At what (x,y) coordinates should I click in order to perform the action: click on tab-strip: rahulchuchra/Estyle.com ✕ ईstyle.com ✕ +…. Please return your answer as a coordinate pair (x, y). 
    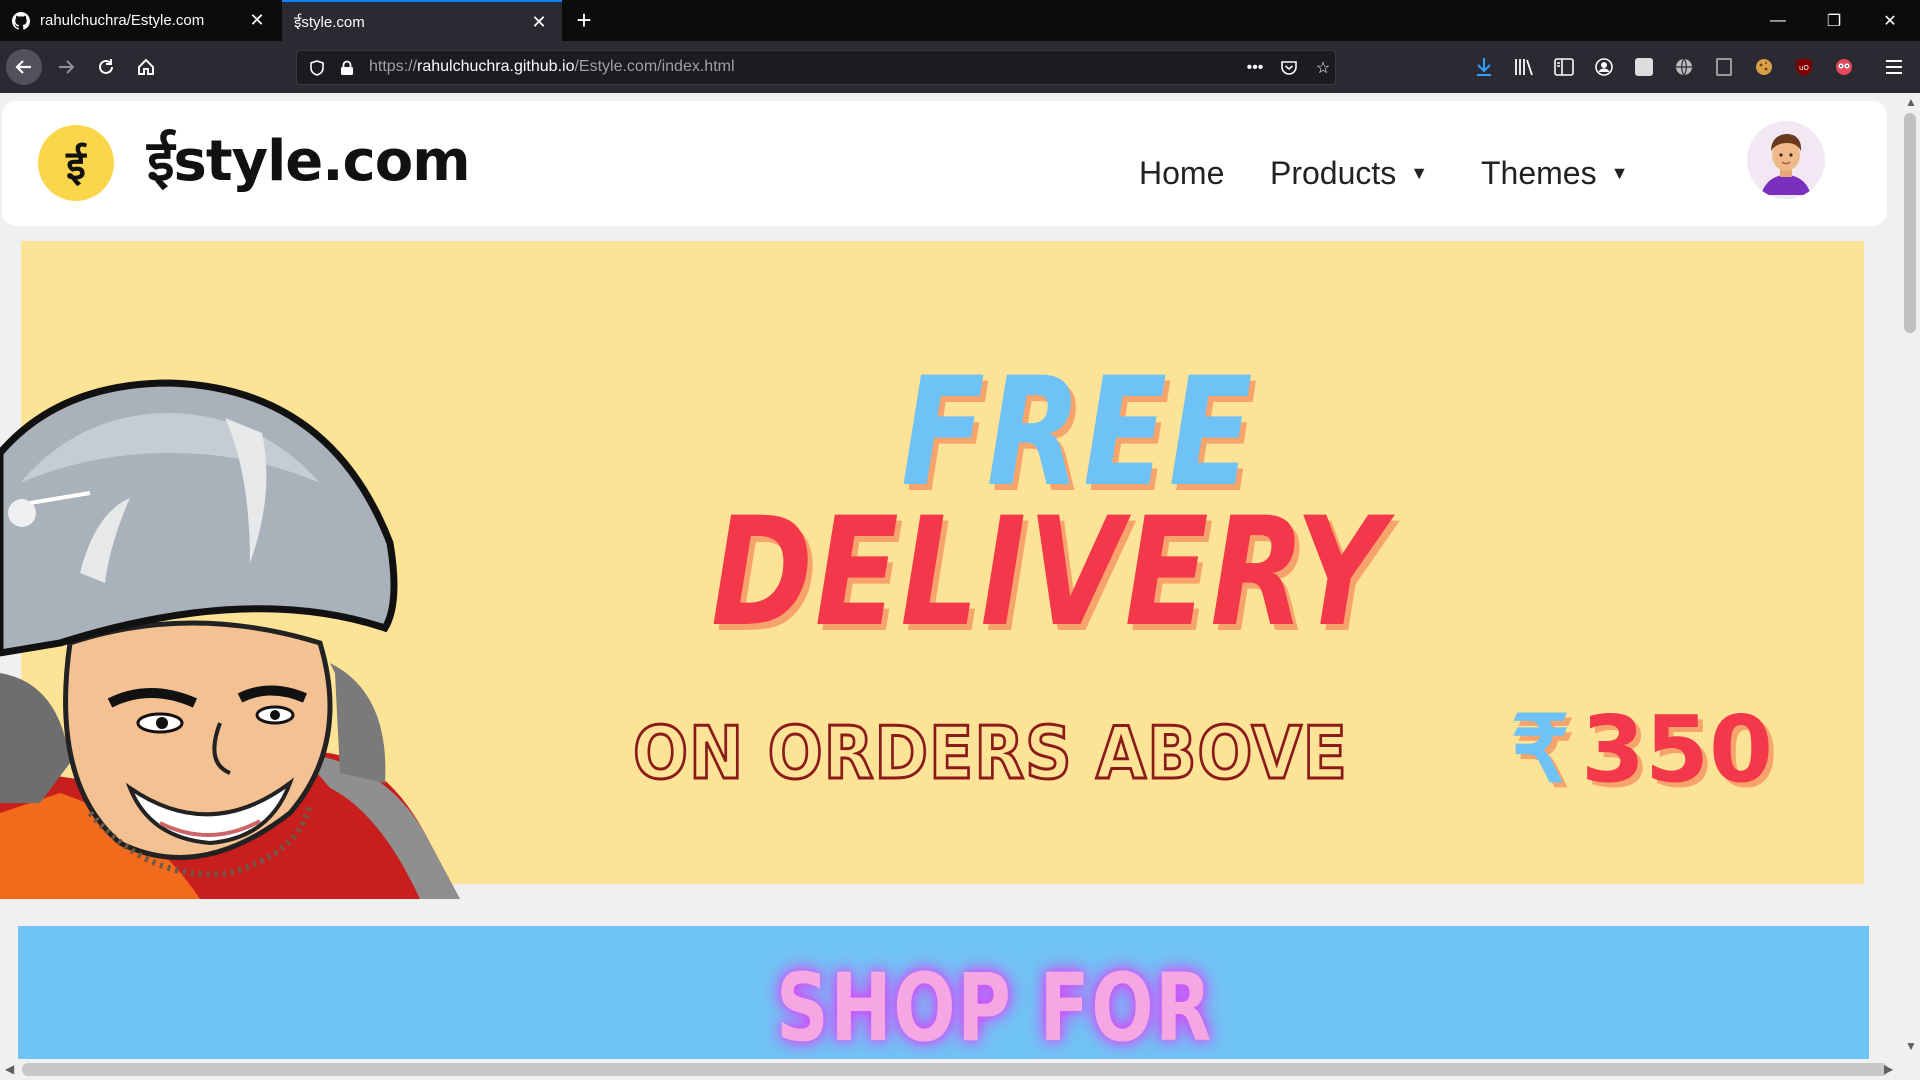
    Looking at the image, I should click on (960, 20).